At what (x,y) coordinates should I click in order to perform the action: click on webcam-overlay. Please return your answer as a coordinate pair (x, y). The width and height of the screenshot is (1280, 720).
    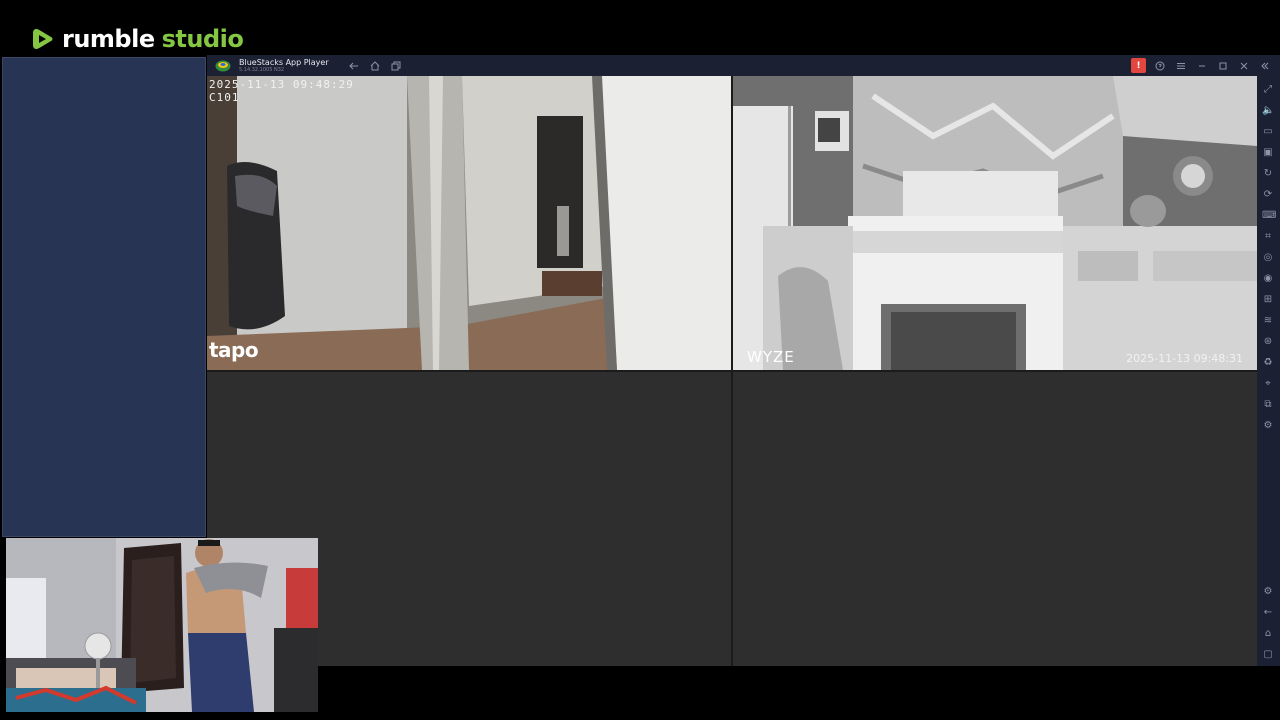
    Looking at the image, I should click on (162, 625).